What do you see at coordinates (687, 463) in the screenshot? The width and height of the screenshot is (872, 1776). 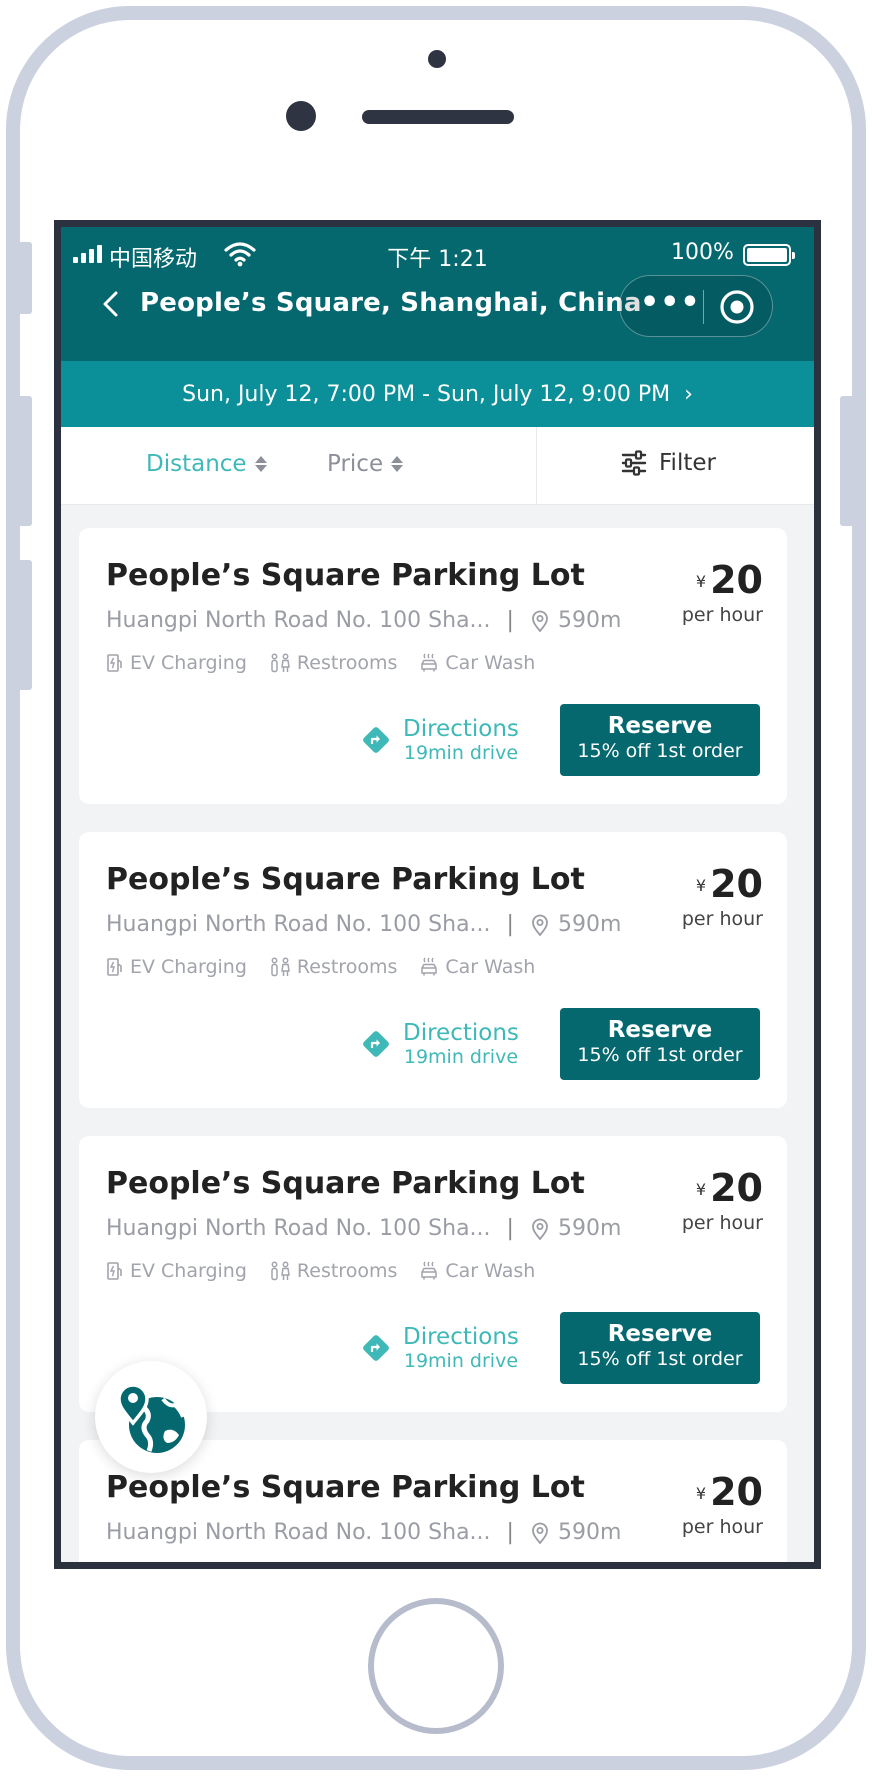 I see `filter-label: Filter` at bounding box center [687, 463].